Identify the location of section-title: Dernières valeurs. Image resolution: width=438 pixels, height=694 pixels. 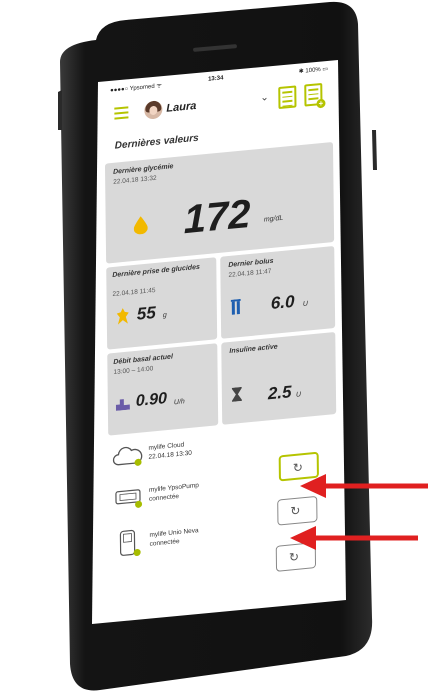
(156, 142).